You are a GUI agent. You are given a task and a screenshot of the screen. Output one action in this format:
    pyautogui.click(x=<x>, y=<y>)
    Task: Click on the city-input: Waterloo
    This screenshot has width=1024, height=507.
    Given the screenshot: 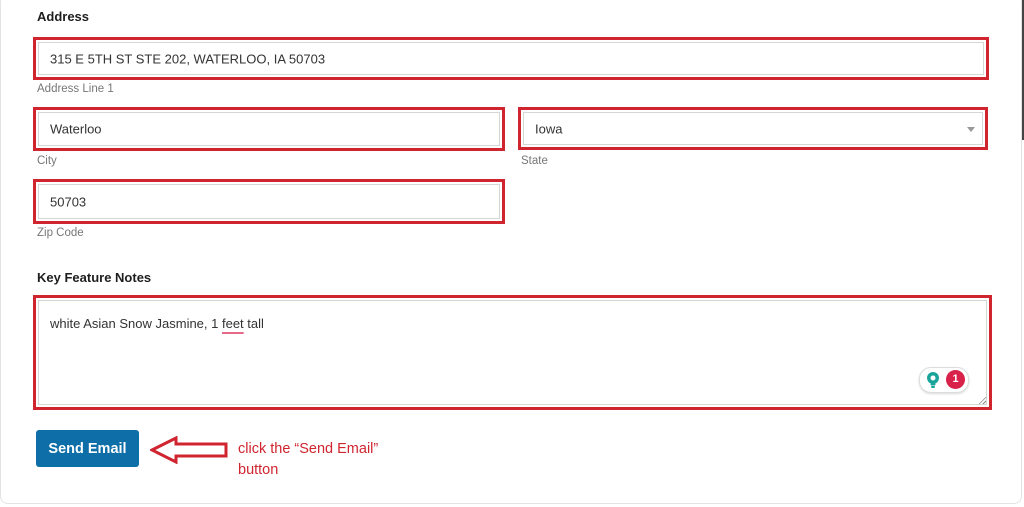 What is the action you would take?
    pyautogui.click(x=269, y=129)
    